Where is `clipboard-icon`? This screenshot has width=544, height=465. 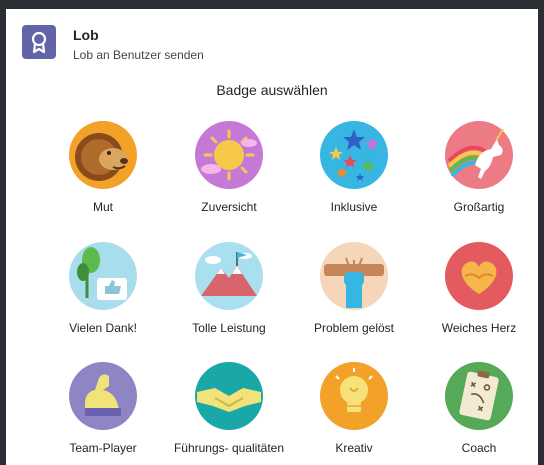
clipboard-icon is located at coordinates (479, 396).